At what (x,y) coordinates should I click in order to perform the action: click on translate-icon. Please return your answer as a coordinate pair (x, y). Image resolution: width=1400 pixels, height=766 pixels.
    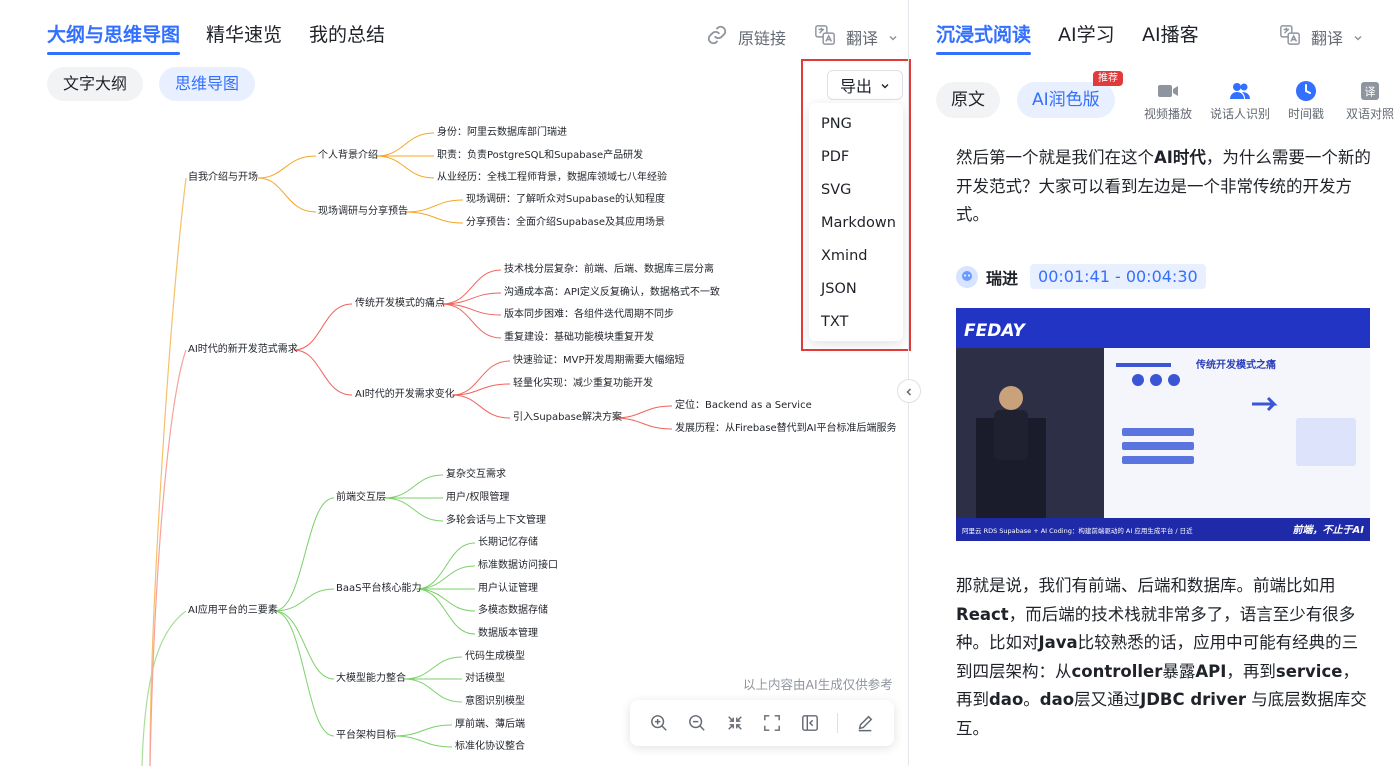
    Looking at the image, I should click on (1290, 37).